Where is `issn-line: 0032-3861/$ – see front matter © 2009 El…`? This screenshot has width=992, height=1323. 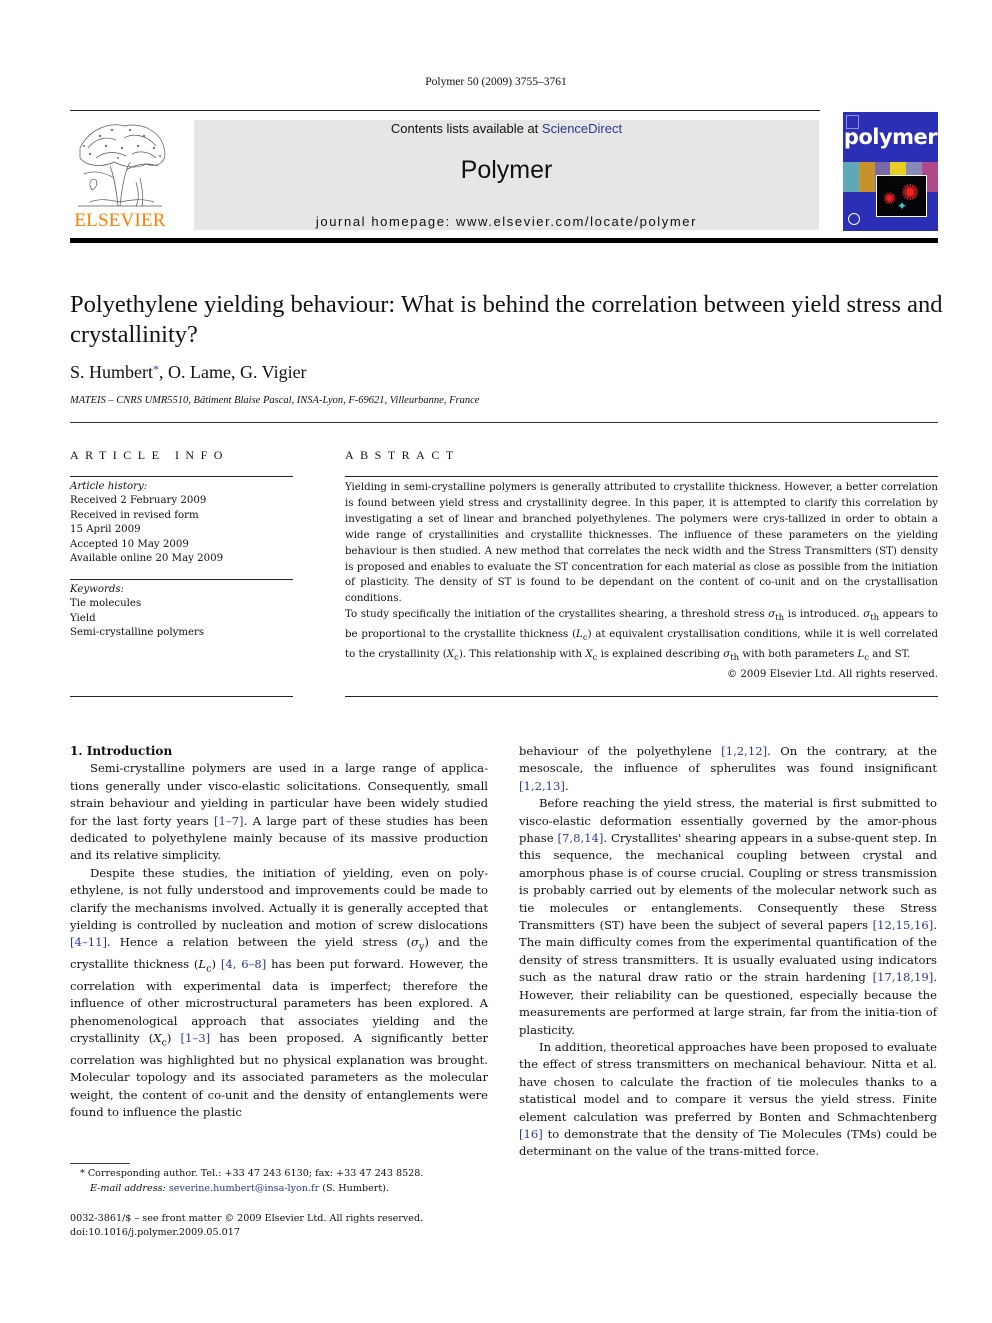 issn-line: 0032-3861/$ – see front matter © 2009 El… is located at coordinates (247, 1218).